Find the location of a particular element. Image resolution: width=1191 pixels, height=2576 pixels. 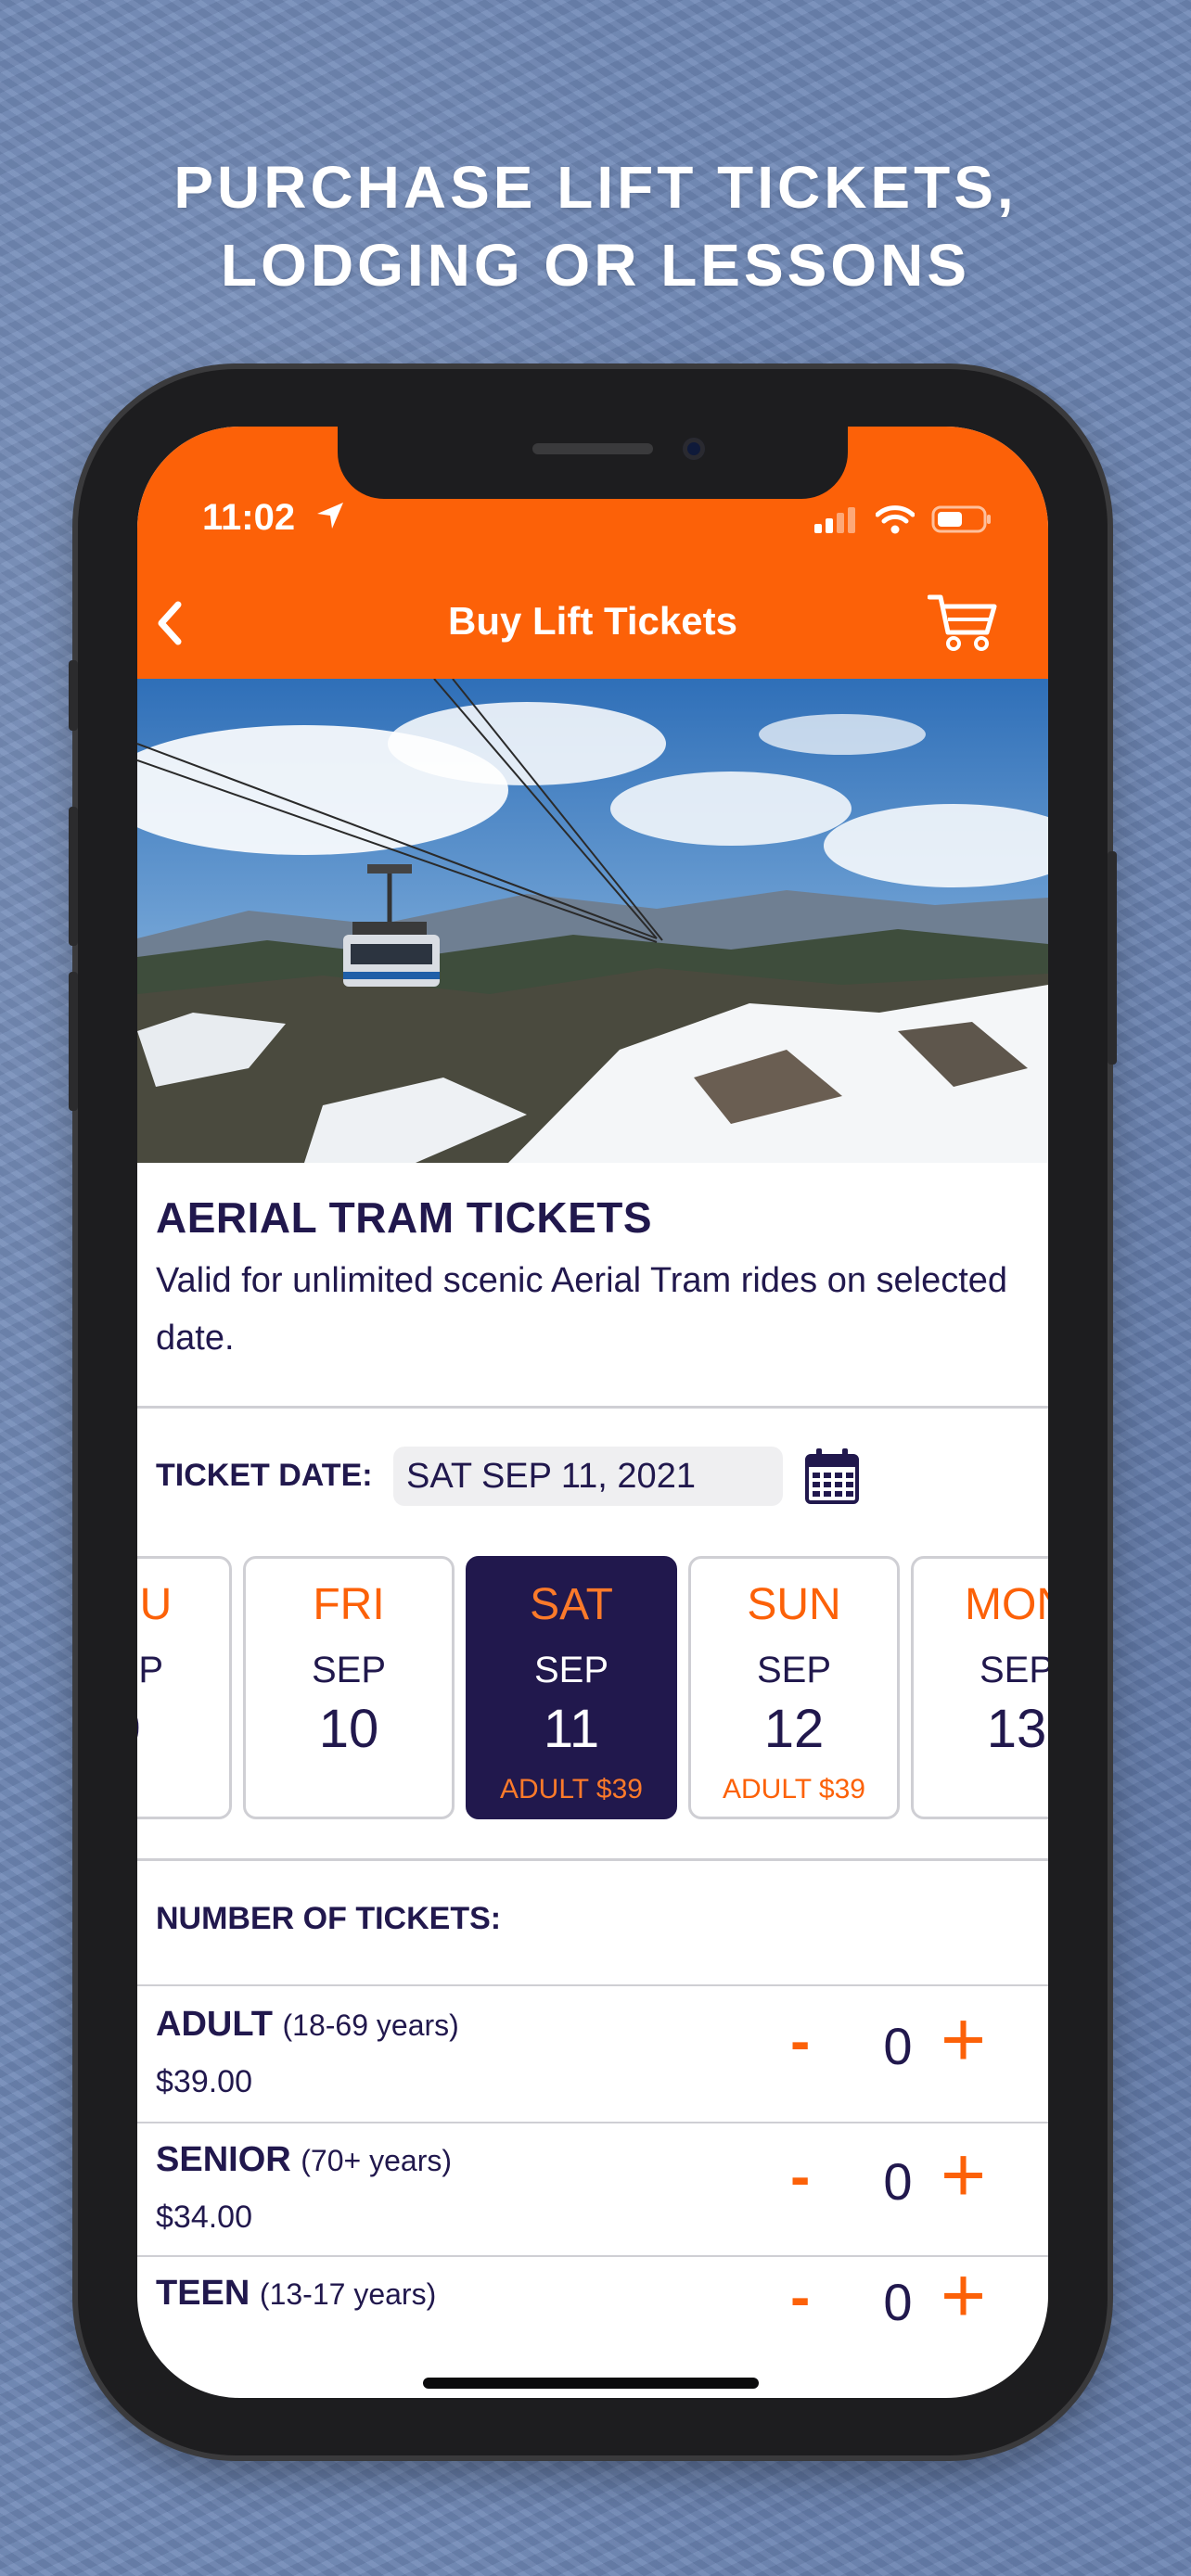

ticket-type-name: ADULT is located at coordinates (215, 2024).